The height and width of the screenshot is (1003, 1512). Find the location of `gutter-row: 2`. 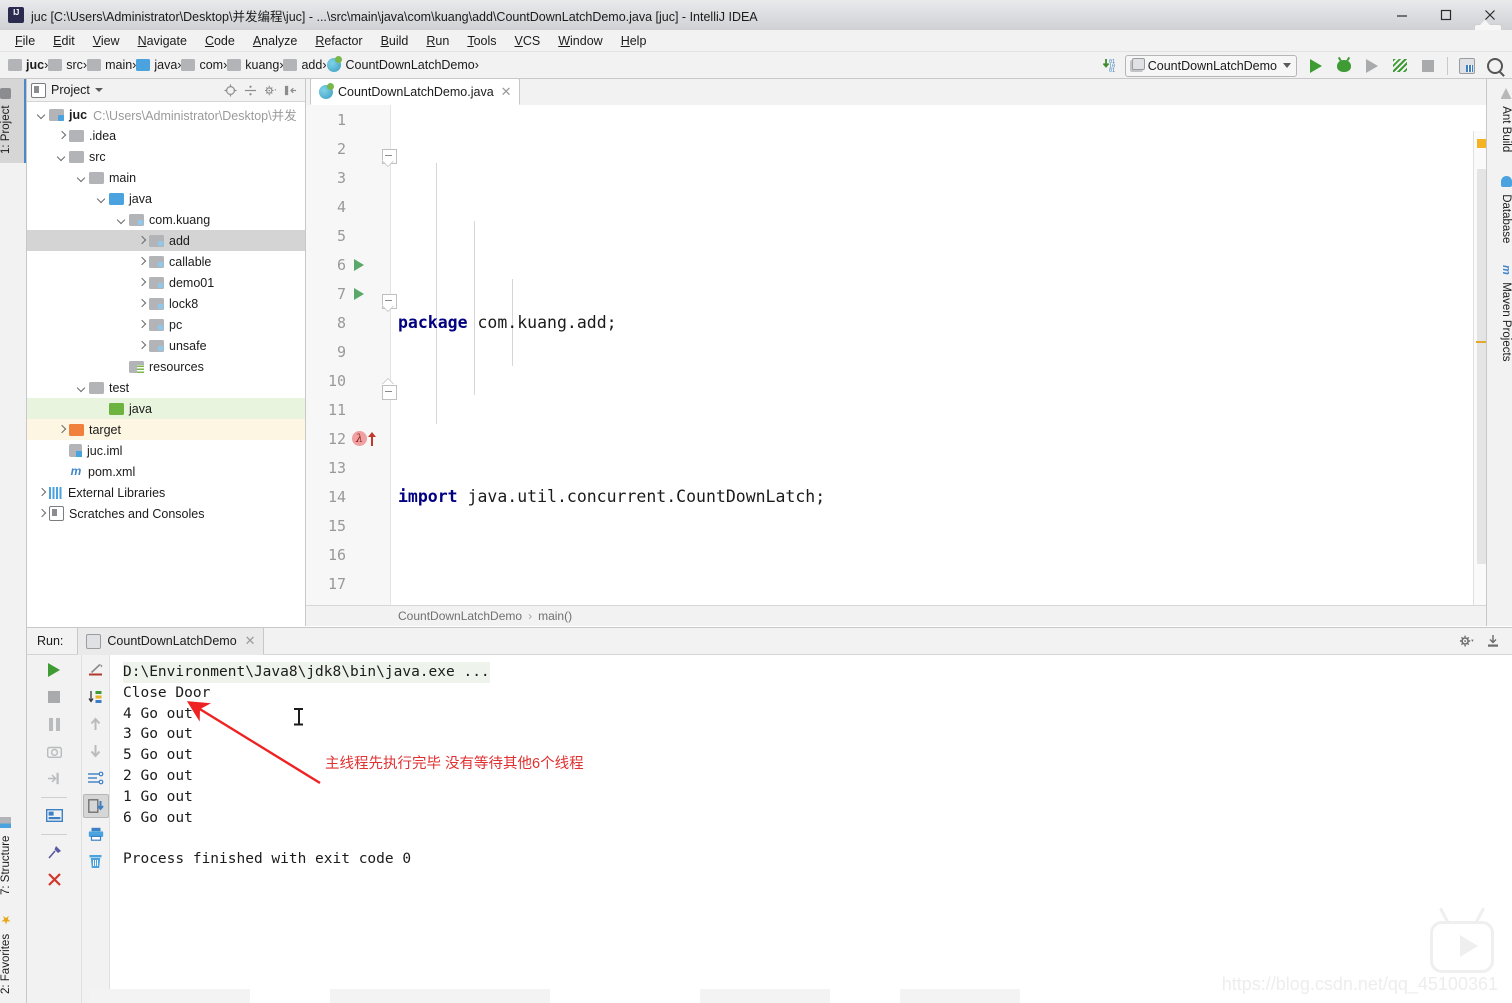

gutter-row: 2 is located at coordinates (347, 148).